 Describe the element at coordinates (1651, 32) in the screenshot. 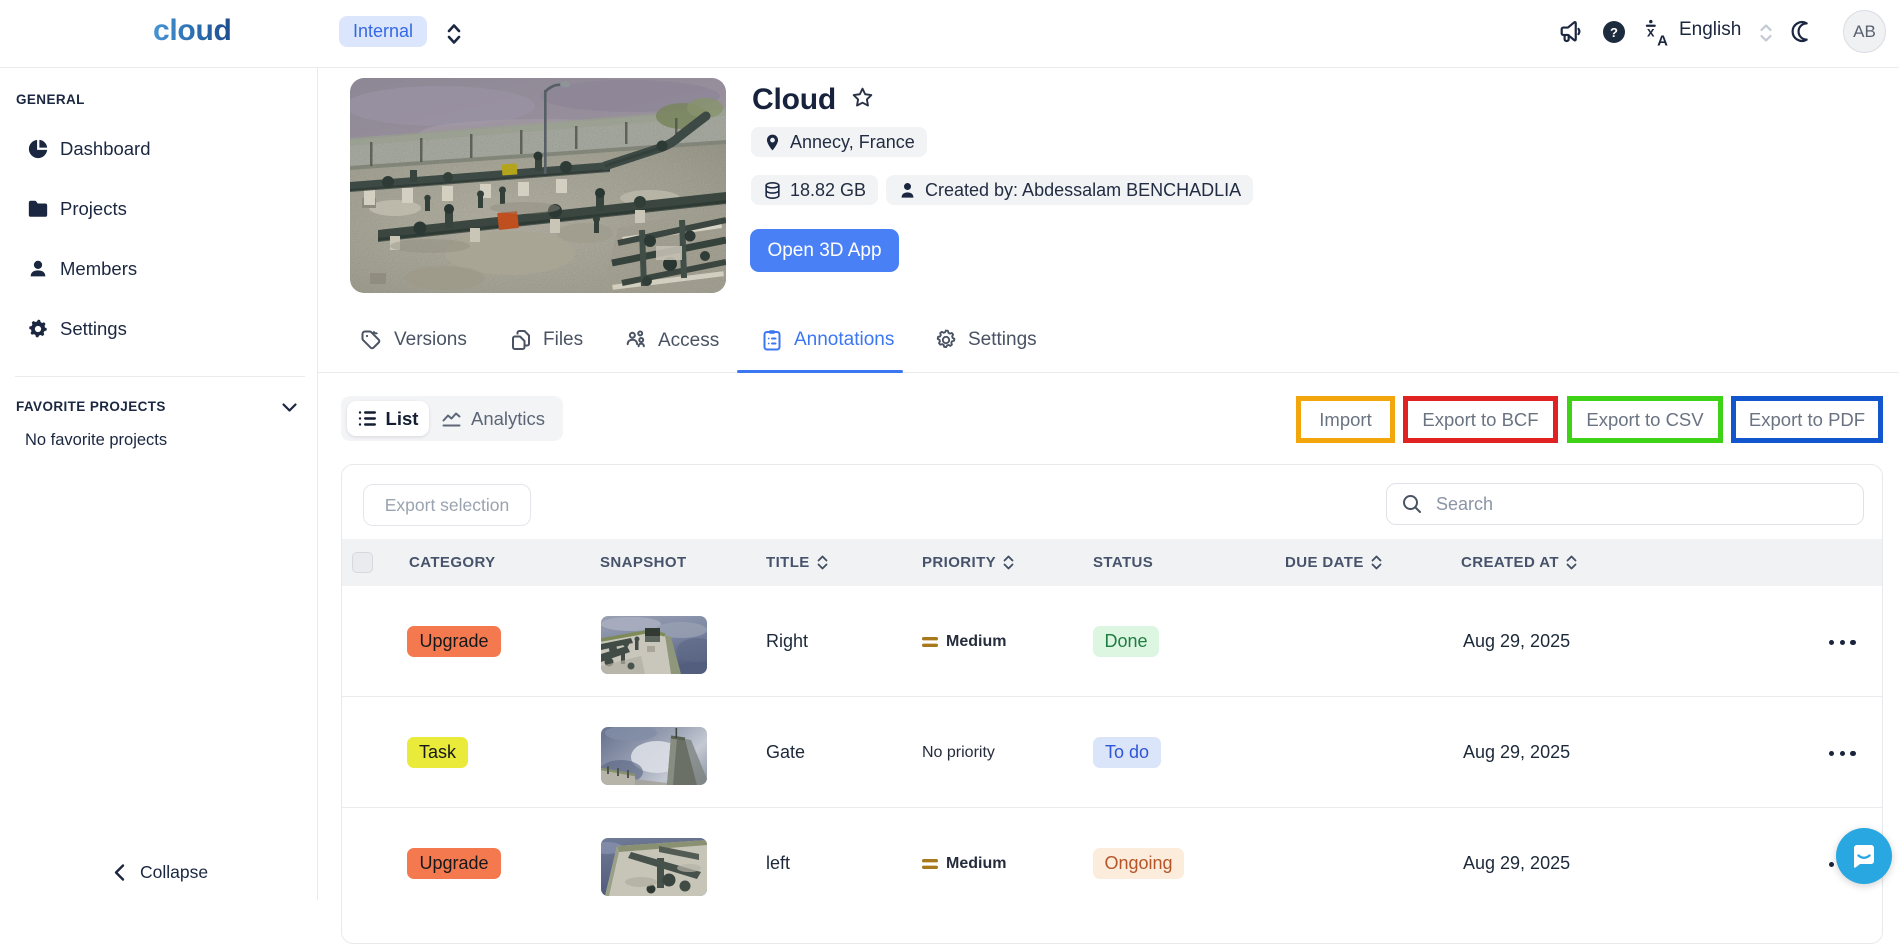

I see `svg-text: x` at that location.